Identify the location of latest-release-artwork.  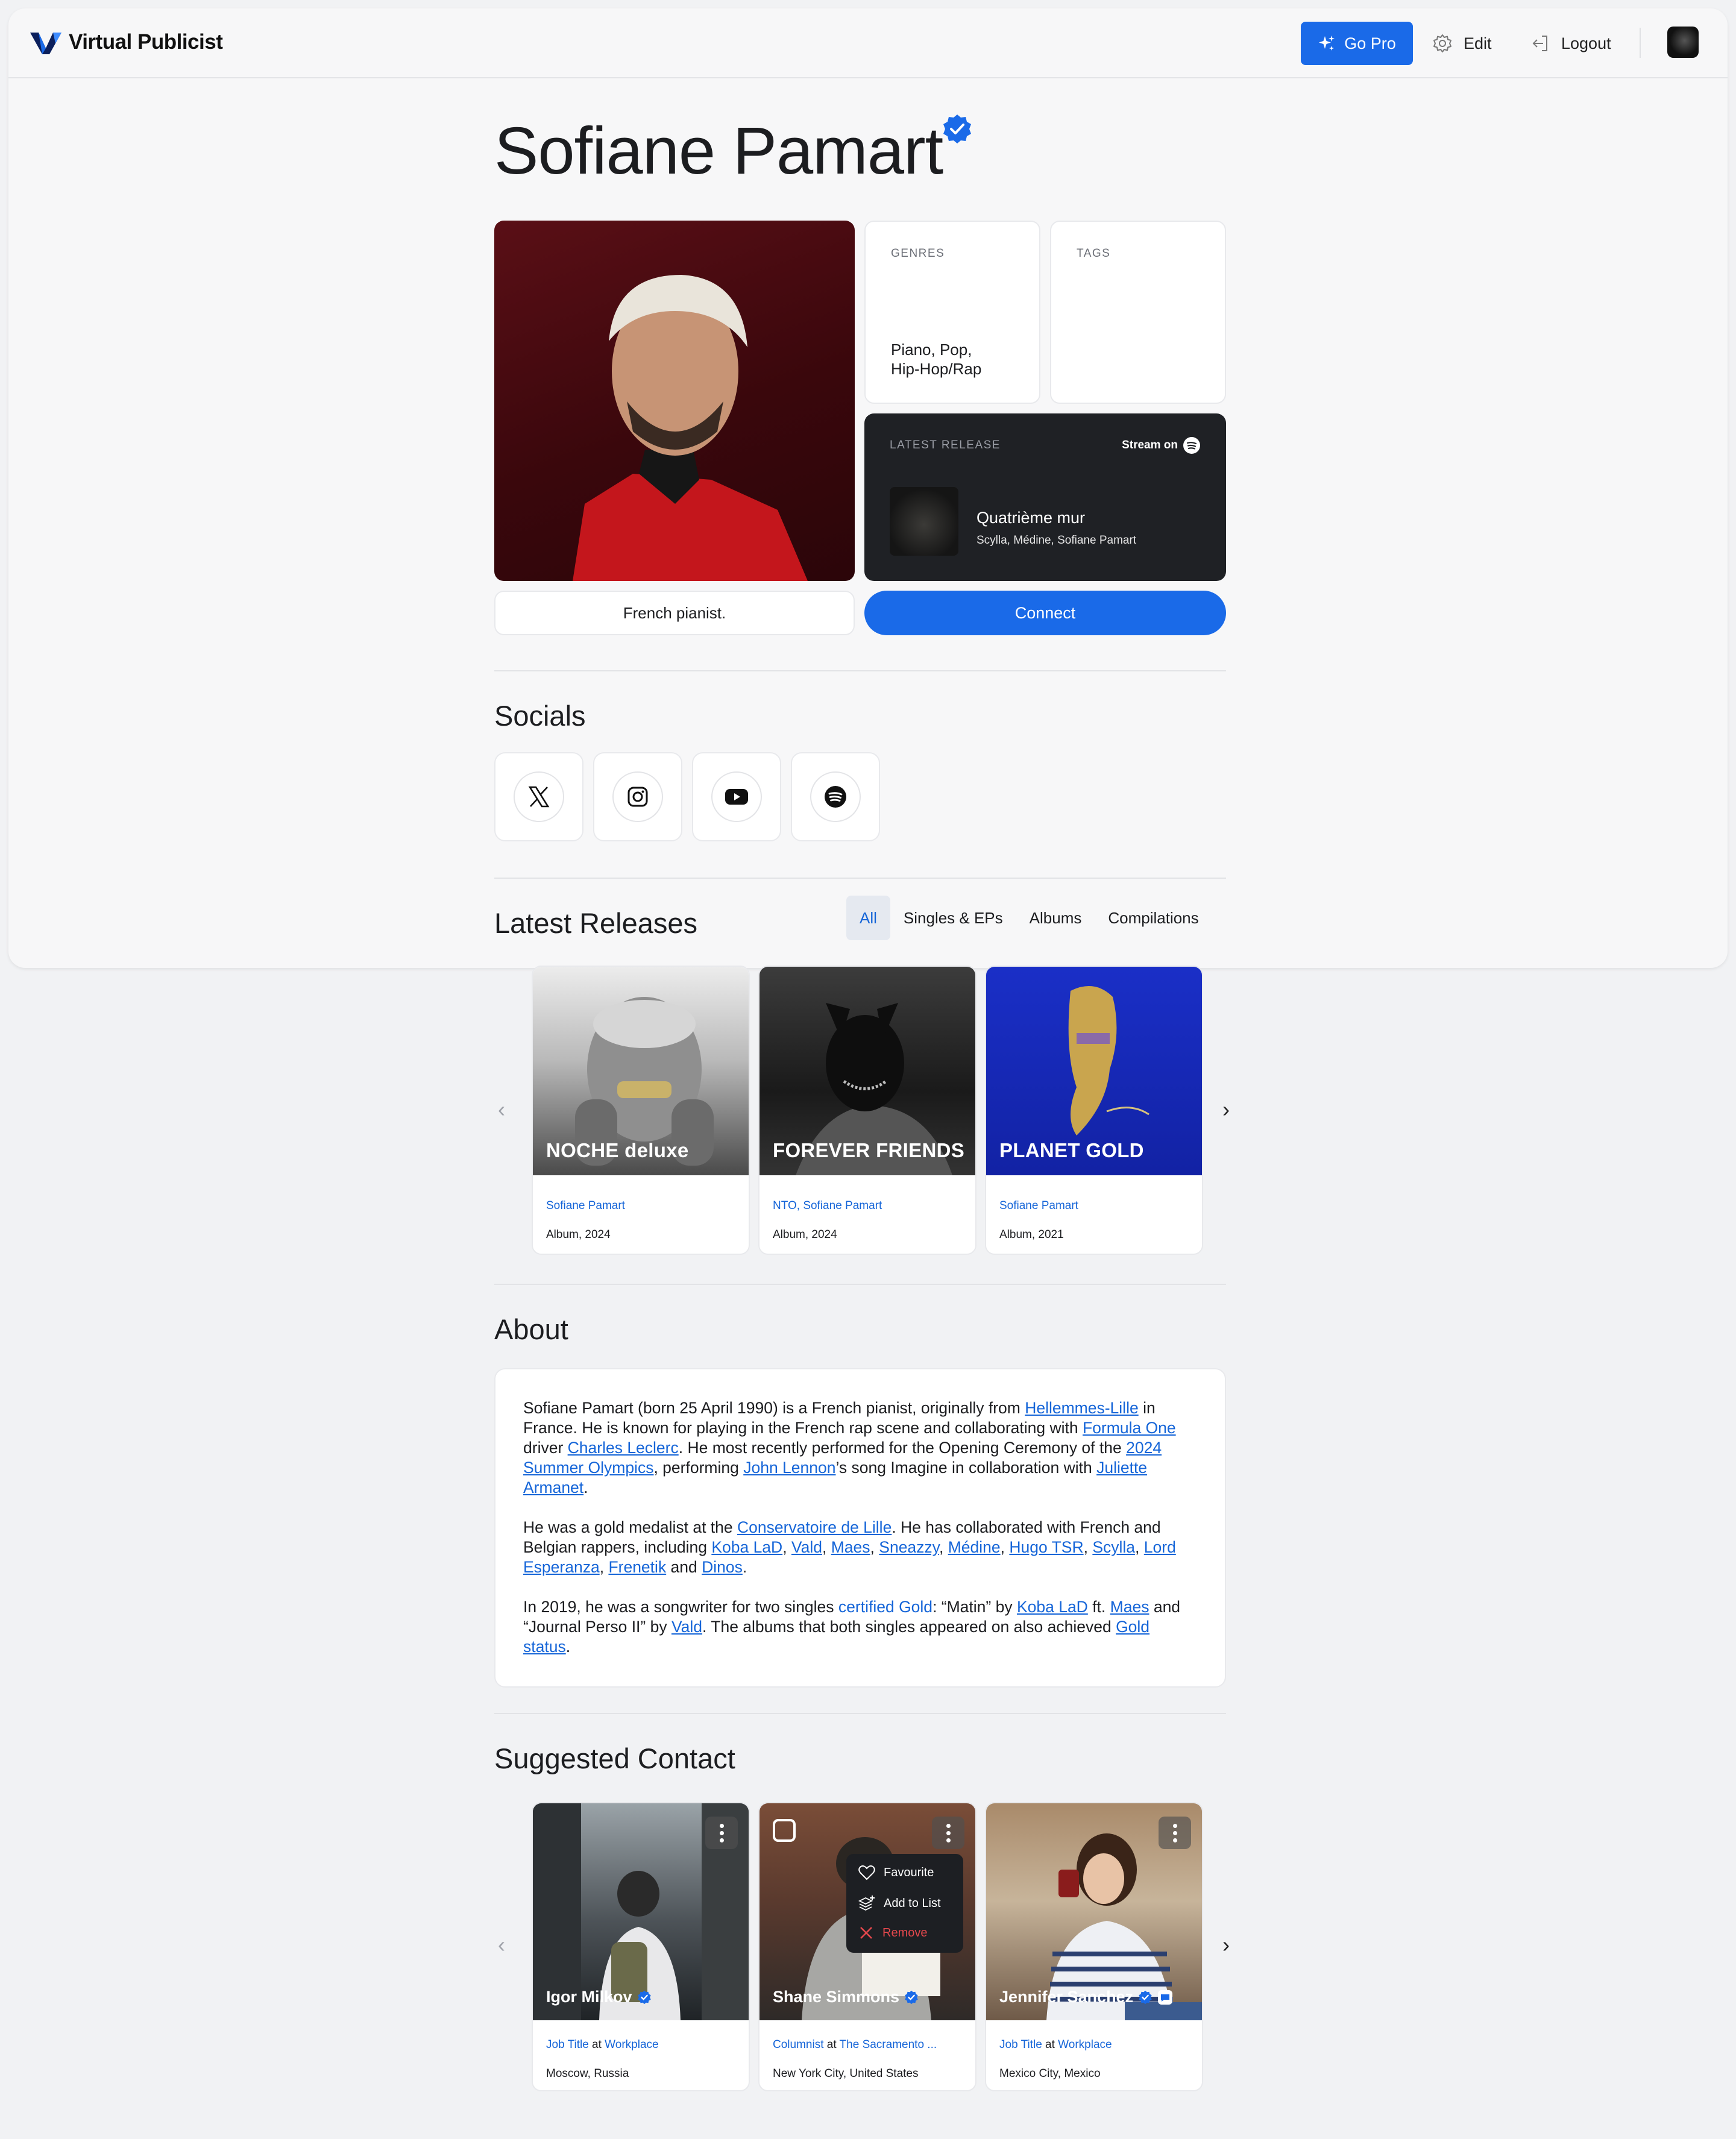
(924, 521).